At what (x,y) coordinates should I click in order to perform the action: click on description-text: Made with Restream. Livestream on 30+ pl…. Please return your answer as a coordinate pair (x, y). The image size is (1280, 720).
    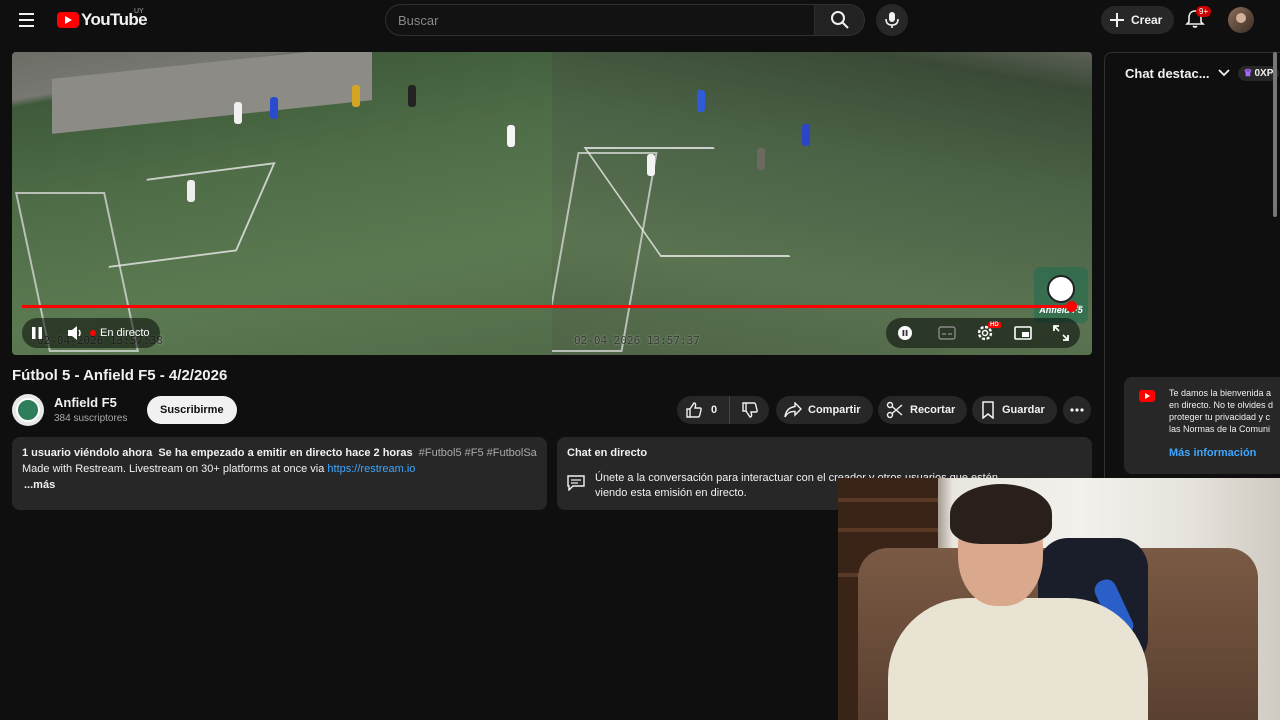
    Looking at the image, I should click on (219, 469).